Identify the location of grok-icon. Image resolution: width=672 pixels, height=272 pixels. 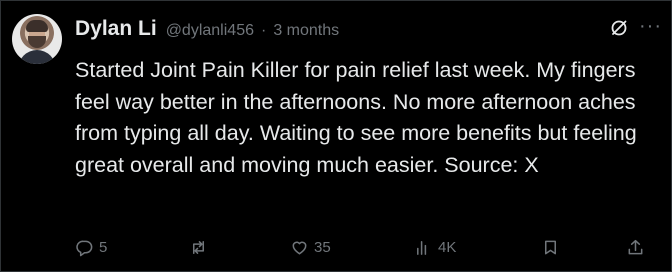
(619, 28).